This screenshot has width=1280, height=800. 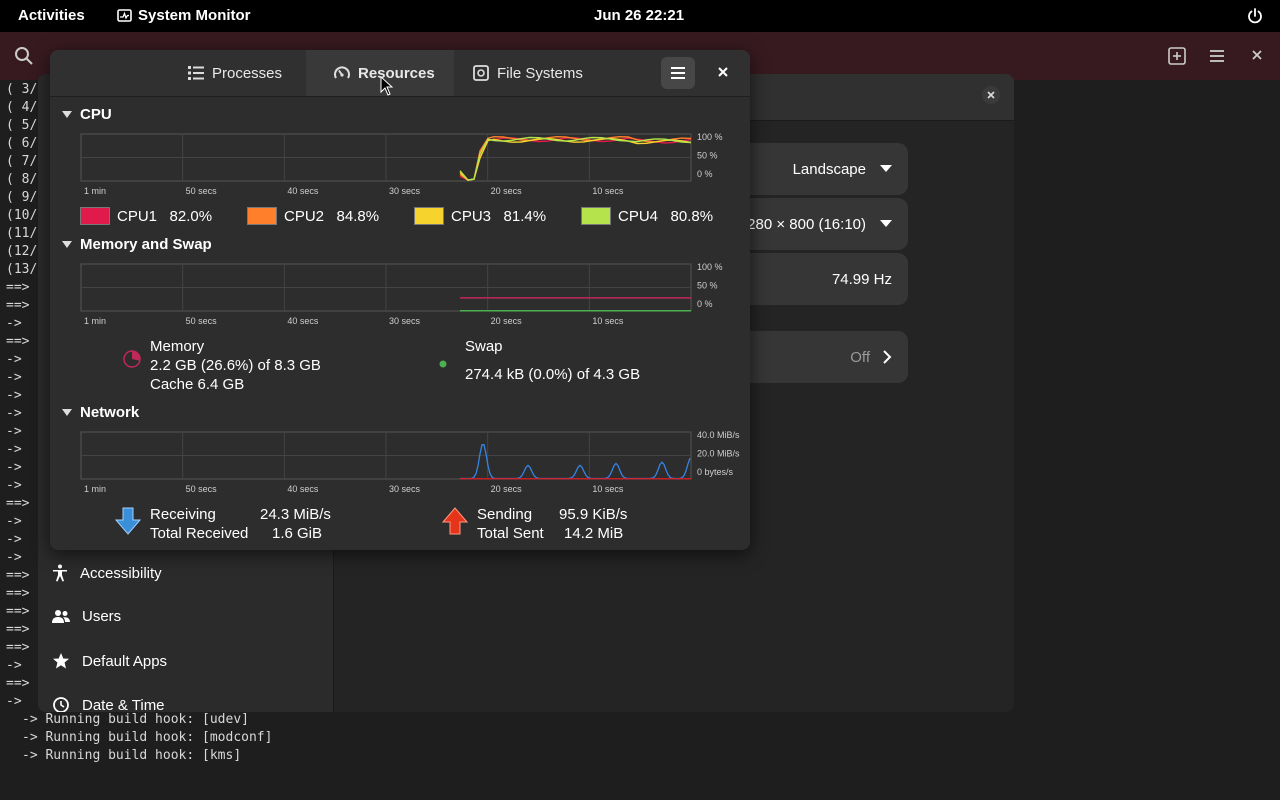 What do you see at coordinates (108, 704) in the screenshot?
I see `sidebar-item-date-time: Date & Time` at bounding box center [108, 704].